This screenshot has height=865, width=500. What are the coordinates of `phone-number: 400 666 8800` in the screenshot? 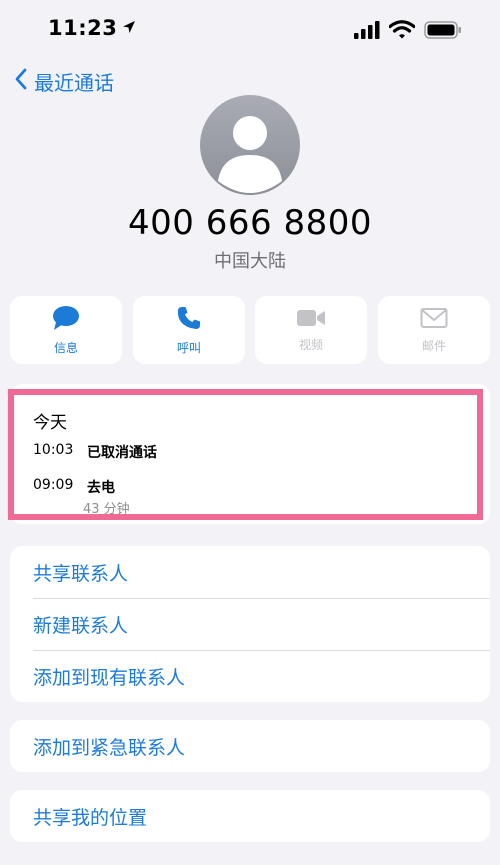 It's located at (250, 223).